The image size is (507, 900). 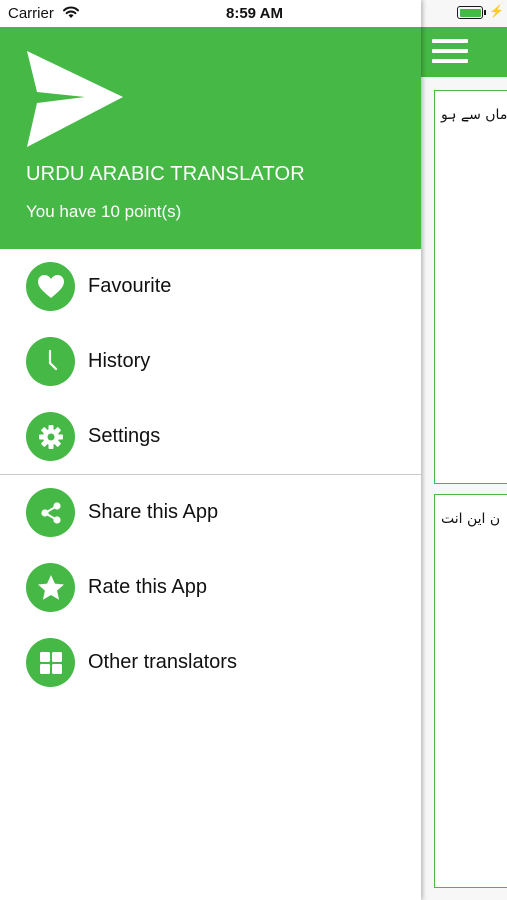 I want to click on carrier-label: Carrier, so click(x=31, y=13).